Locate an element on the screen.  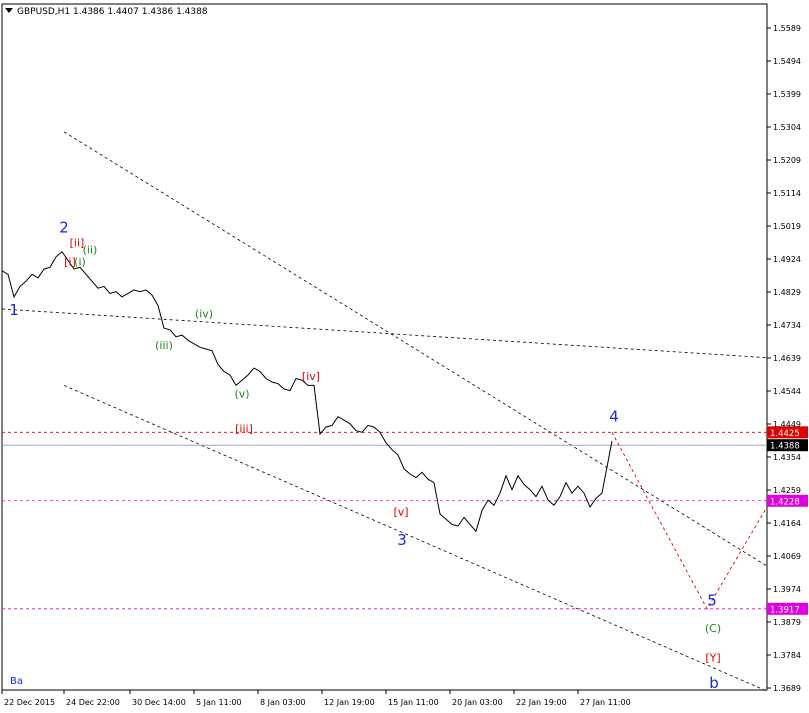
y-tick-label: 1.4829 is located at coordinates (787, 292).